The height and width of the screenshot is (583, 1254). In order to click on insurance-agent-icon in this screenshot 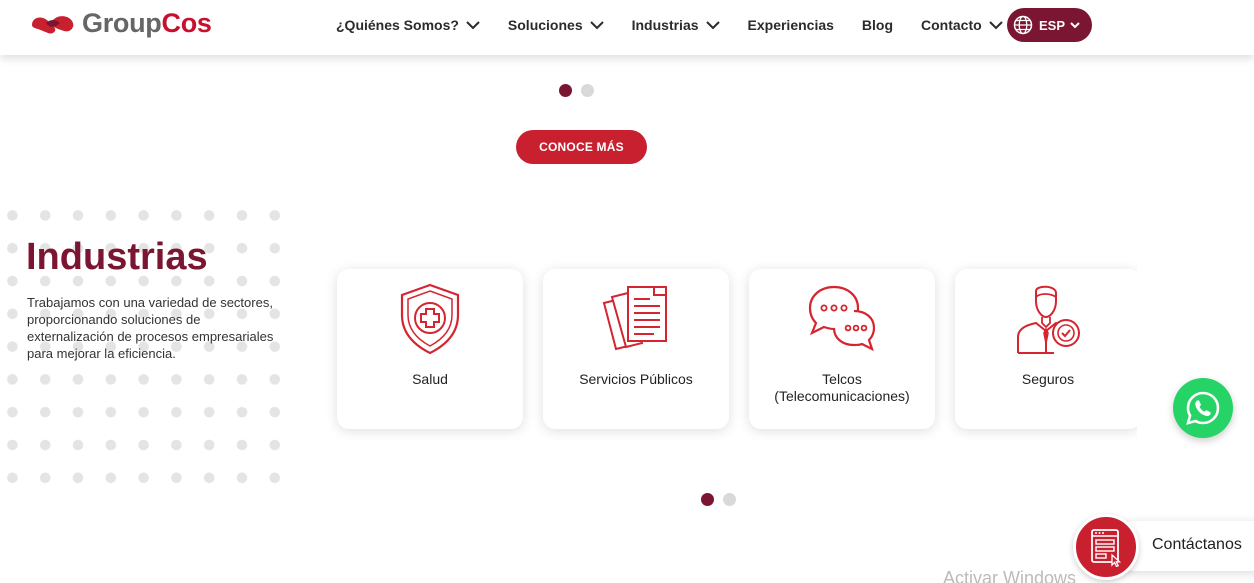, I will do `click(1048, 319)`.